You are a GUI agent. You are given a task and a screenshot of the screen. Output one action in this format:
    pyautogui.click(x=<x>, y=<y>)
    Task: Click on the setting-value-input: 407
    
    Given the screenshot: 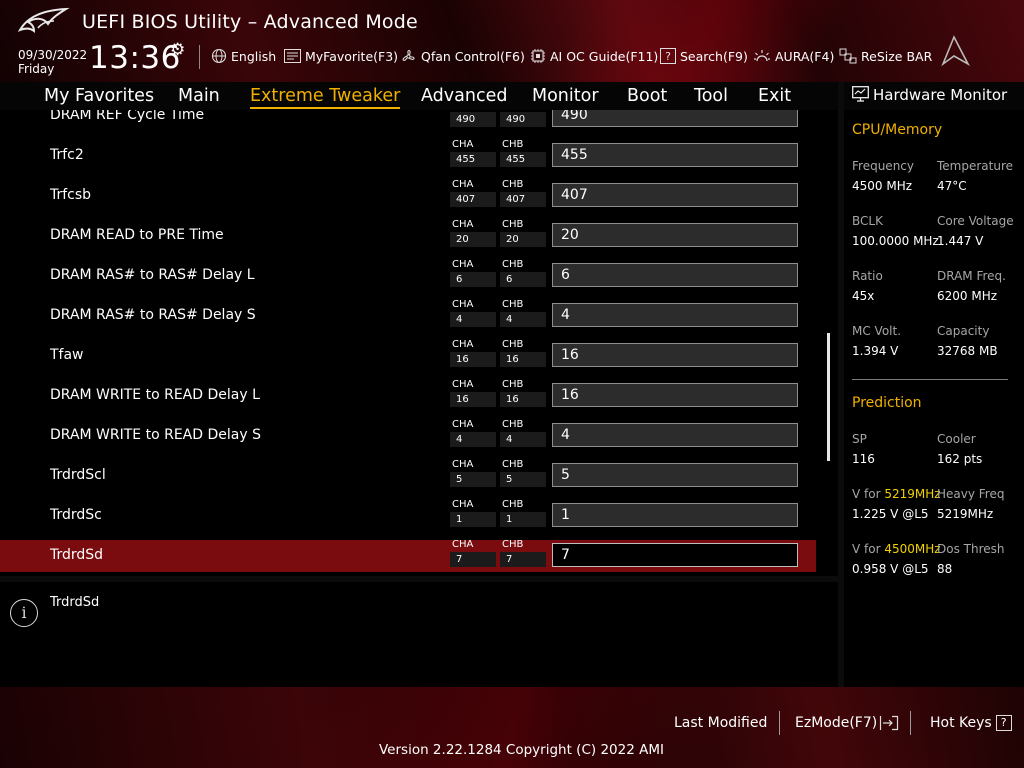 What is the action you would take?
    pyautogui.click(x=675, y=195)
    